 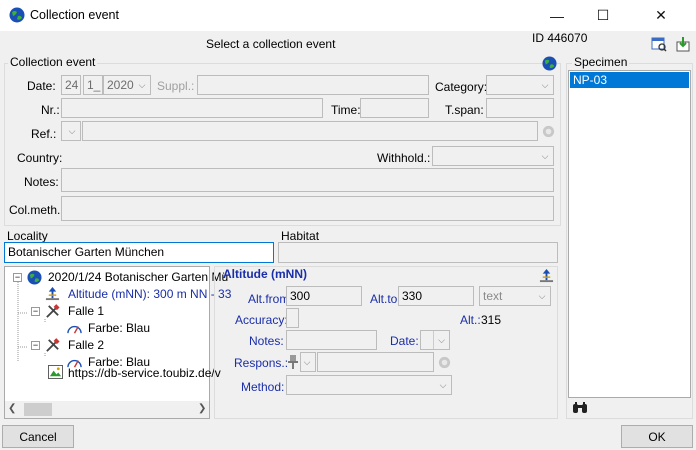 What do you see at coordinates (580, 408) in the screenshot?
I see `binoculars-icon` at bounding box center [580, 408].